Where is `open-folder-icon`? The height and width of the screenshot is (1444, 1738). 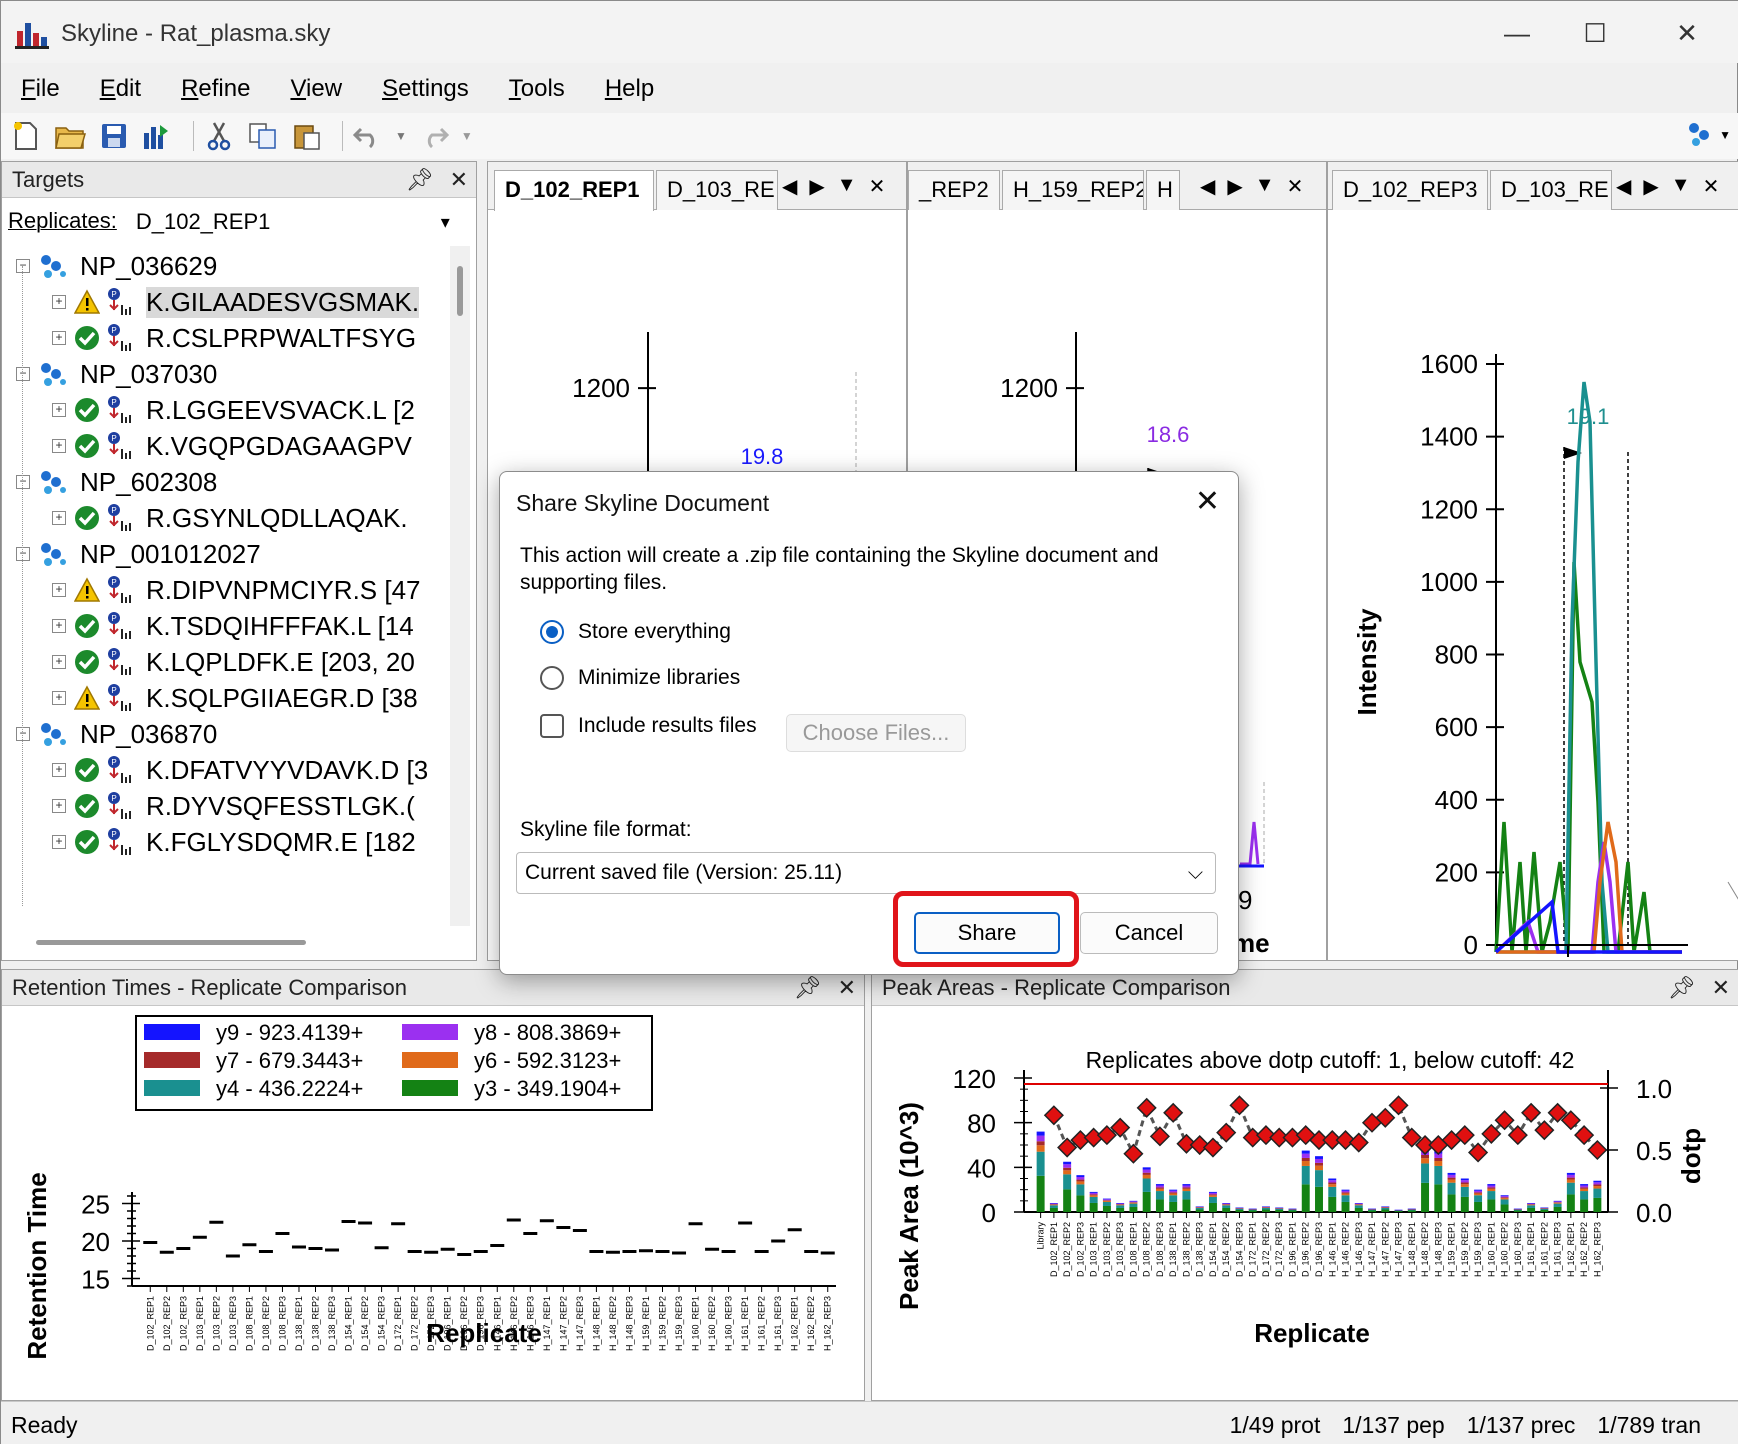 open-folder-icon is located at coordinates (70, 136).